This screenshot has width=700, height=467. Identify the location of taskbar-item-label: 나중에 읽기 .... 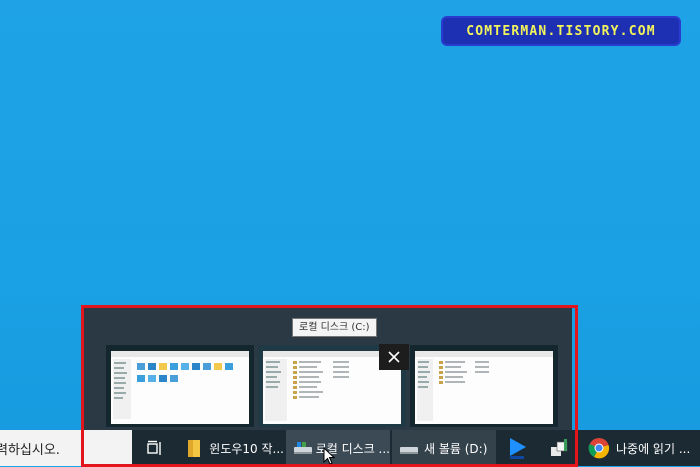
(653, 448).